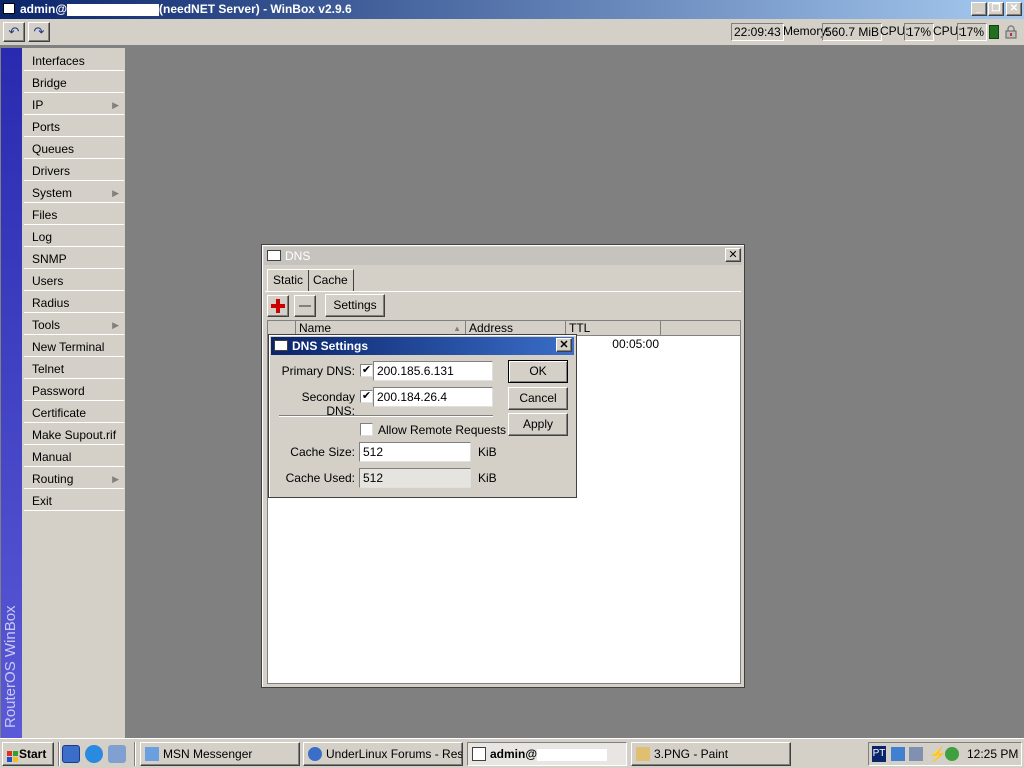 The width and height of the screenshot is (1024, 768). What do you see at coordinates (318, 371) in the screenshot?
I see `primary-dns-label: Primary DNS:` at bounding box center [318, 371].